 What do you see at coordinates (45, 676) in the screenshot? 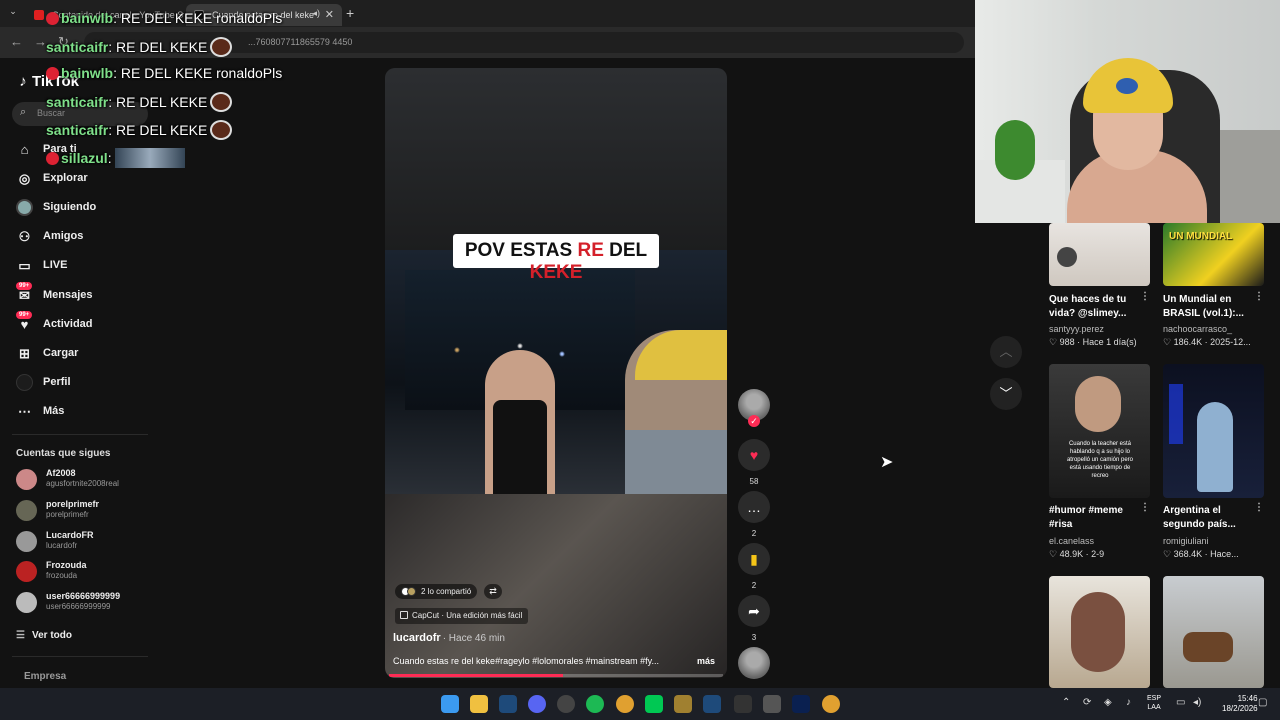
I see `company-link: Empresa` at bounding box center [45, 676].